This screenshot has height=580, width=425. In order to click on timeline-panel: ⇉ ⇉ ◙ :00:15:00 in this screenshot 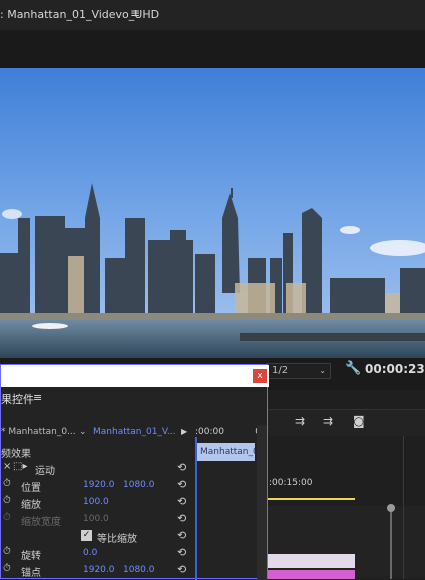, I will do `click(346, 484)`.